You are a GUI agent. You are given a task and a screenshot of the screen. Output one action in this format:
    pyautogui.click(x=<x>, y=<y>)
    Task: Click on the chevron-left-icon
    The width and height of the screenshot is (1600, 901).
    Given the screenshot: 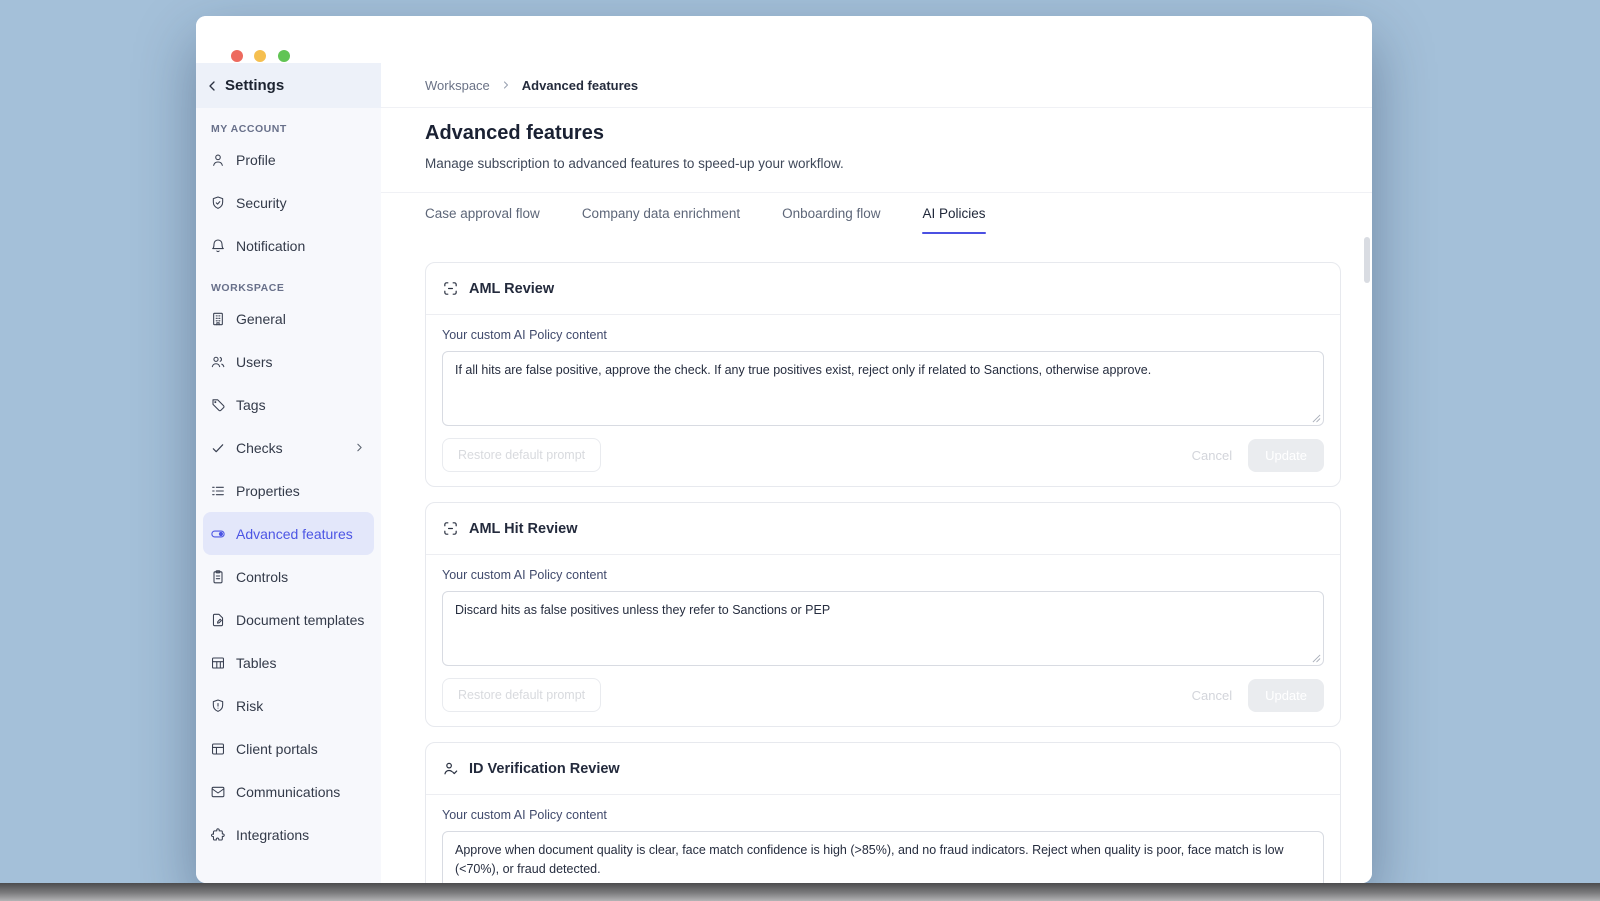 What is the action you would take?
    pyautogui.click(x=212, y=86)
    